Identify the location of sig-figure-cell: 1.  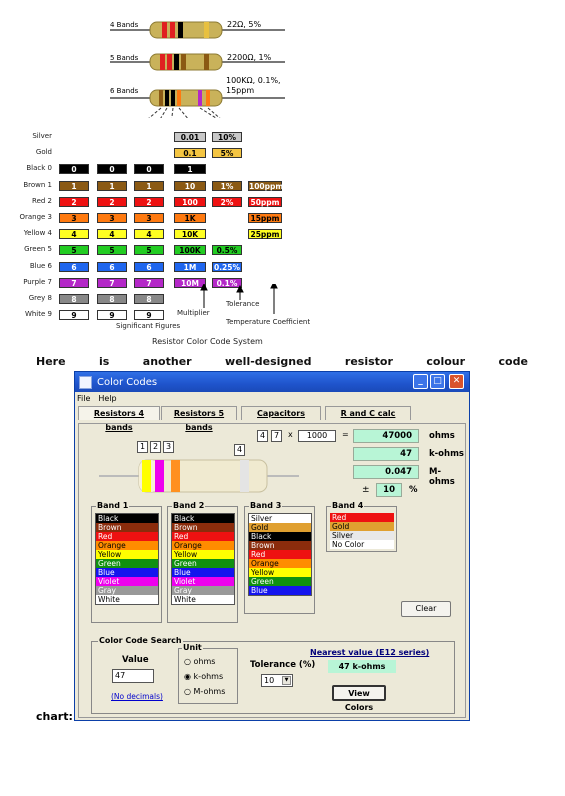
(112, 186).